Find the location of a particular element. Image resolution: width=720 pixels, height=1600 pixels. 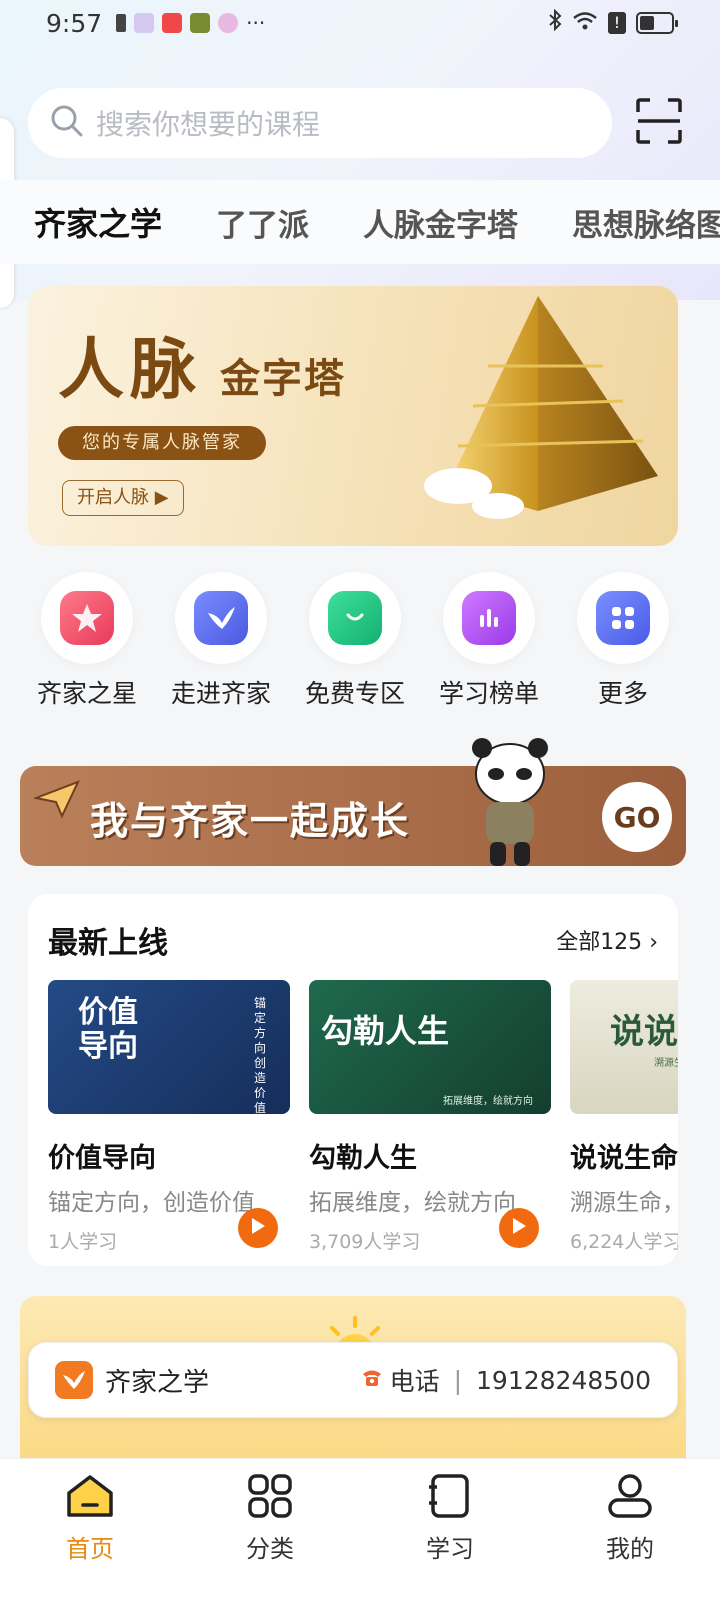

tab-network-pyramid: 人脉金字塔 is located at coordinates (440, 222).